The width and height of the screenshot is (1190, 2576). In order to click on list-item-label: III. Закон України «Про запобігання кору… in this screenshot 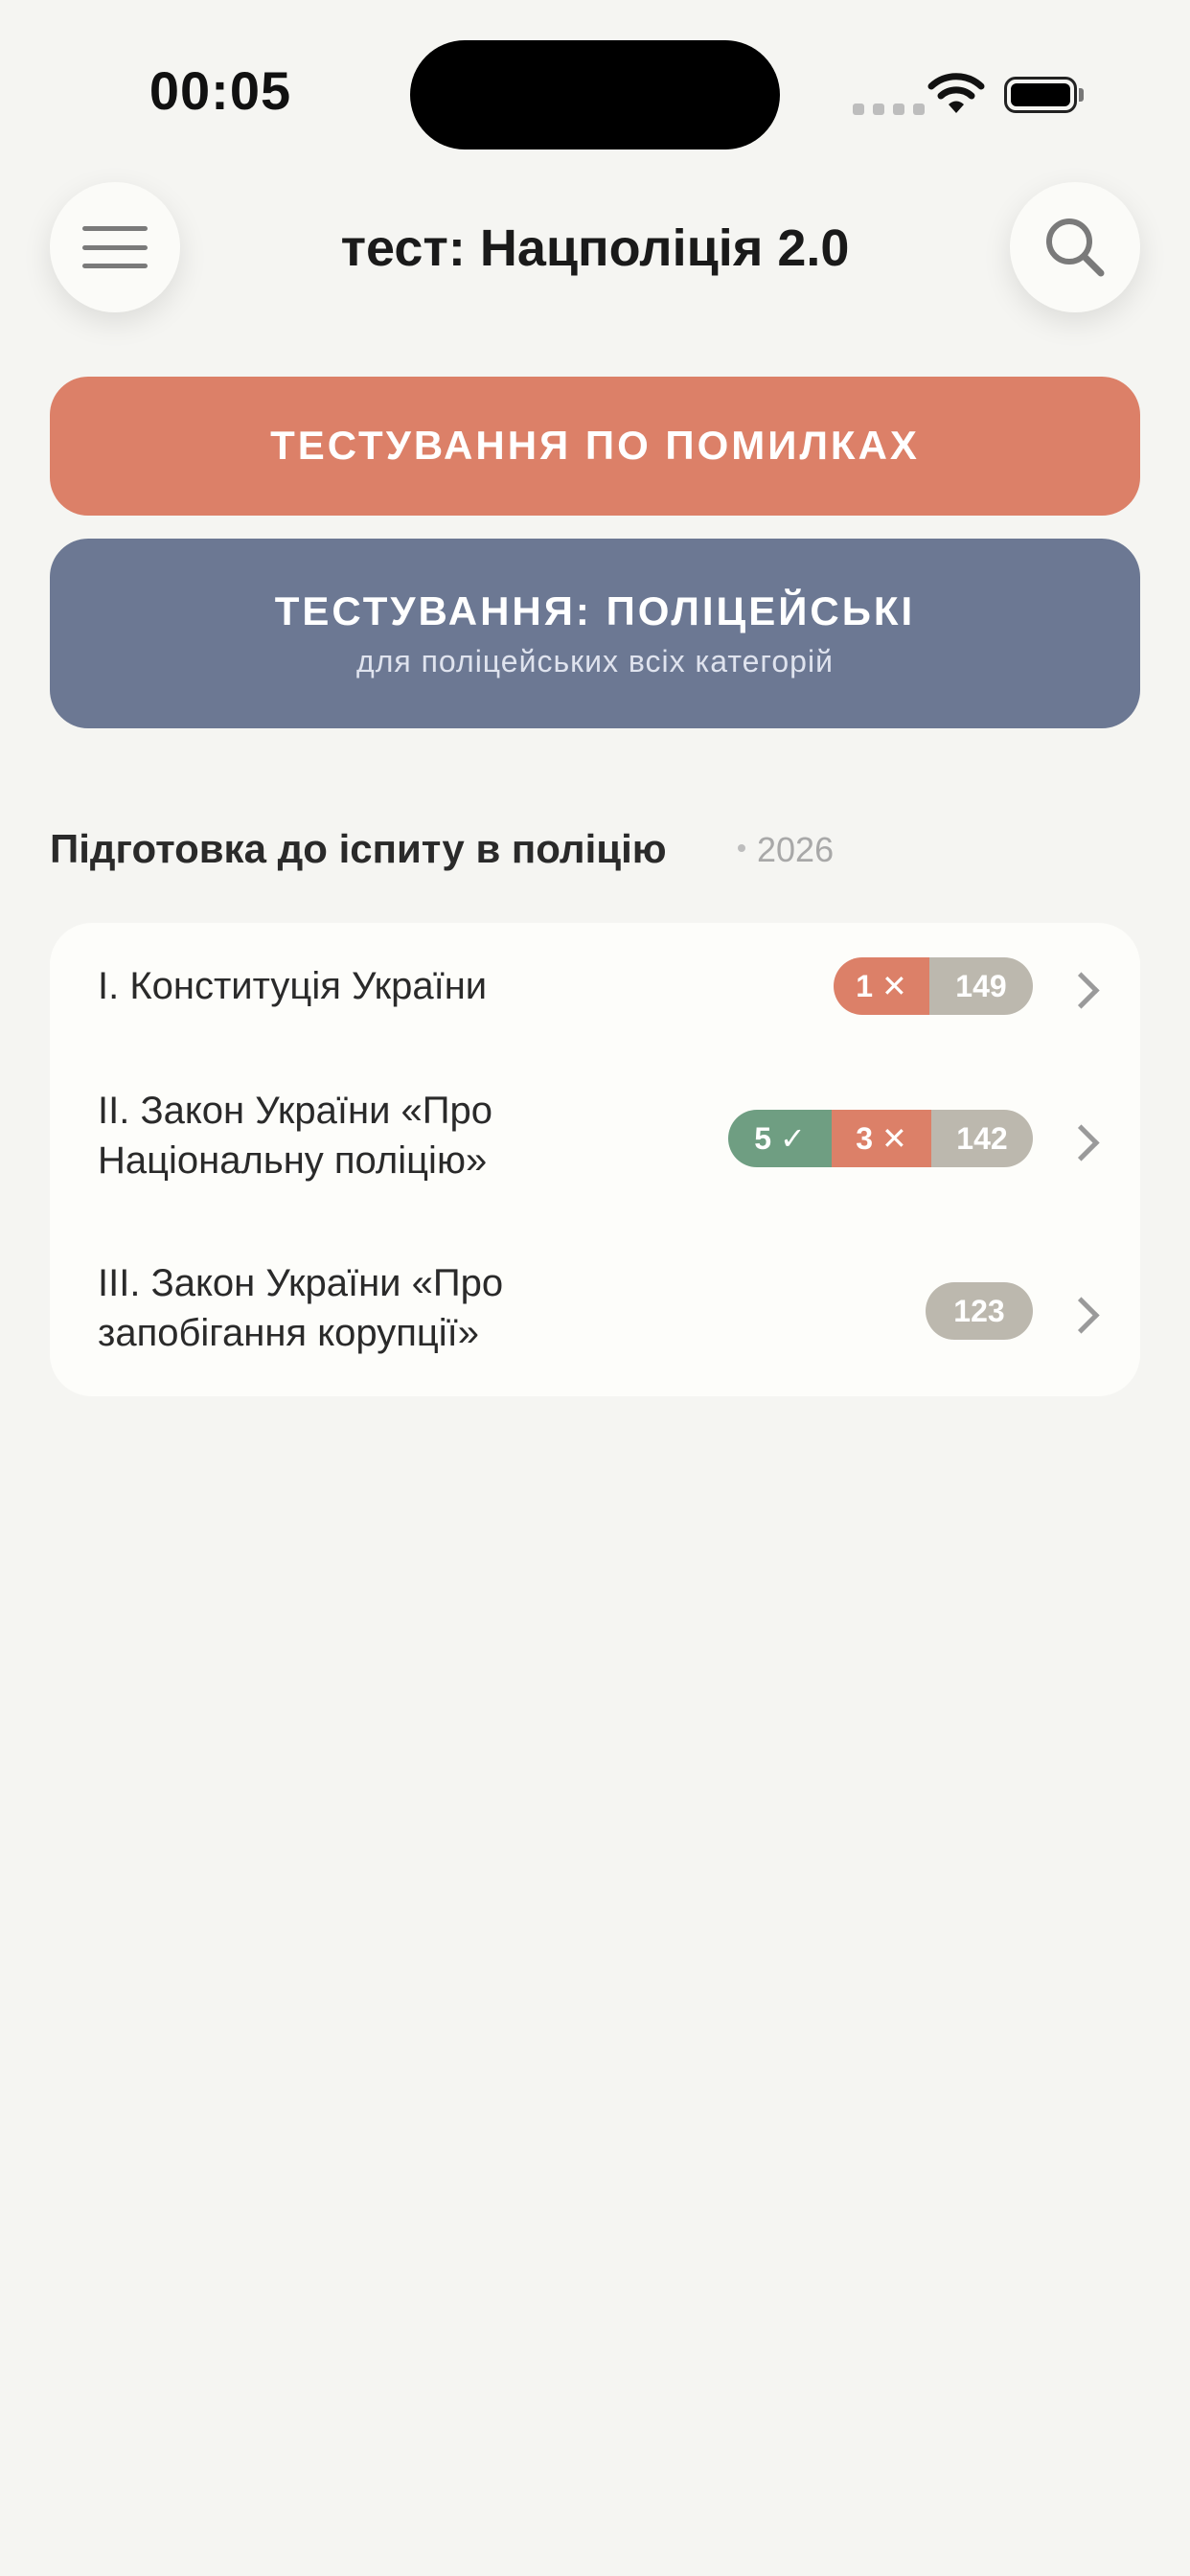, I will do `click(301, 1308)`.